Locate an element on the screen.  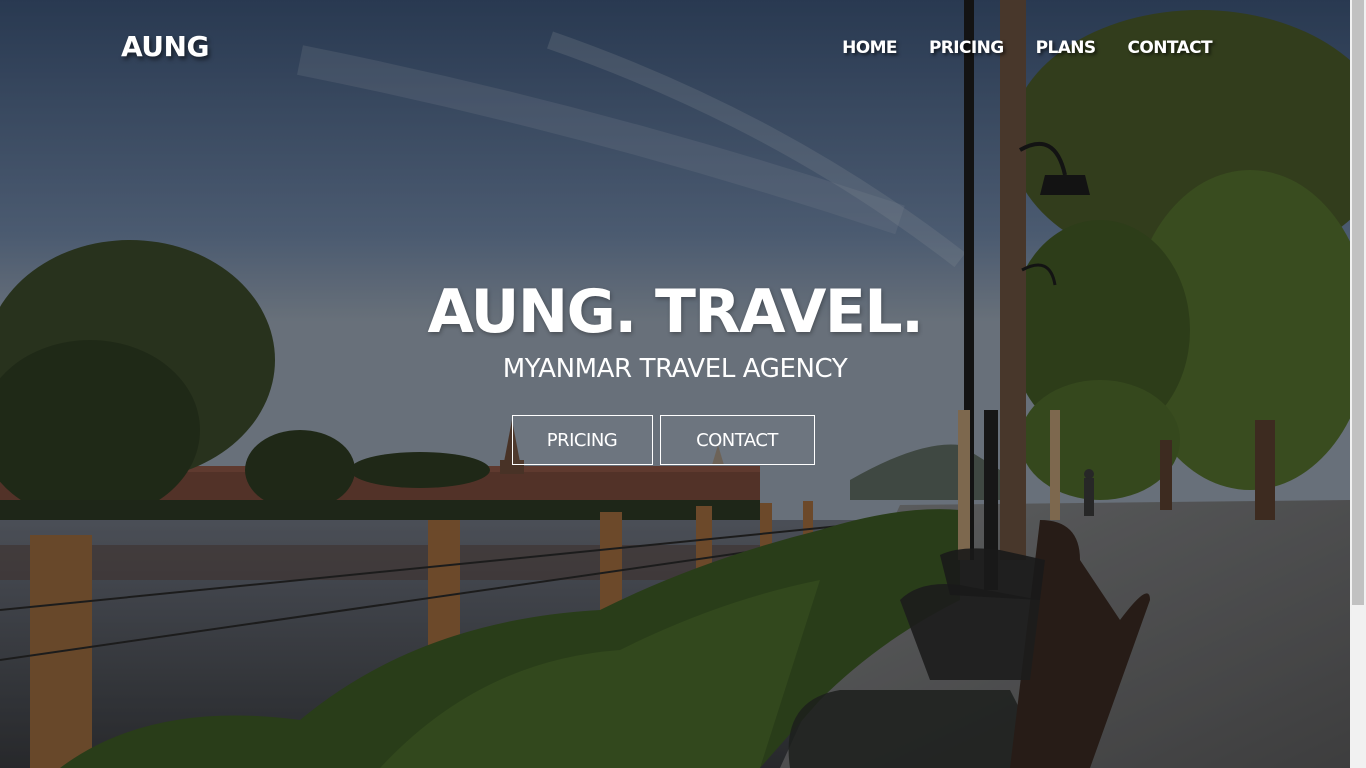
nav-item-pricing: PRICING is located at coordinates (966, 48).